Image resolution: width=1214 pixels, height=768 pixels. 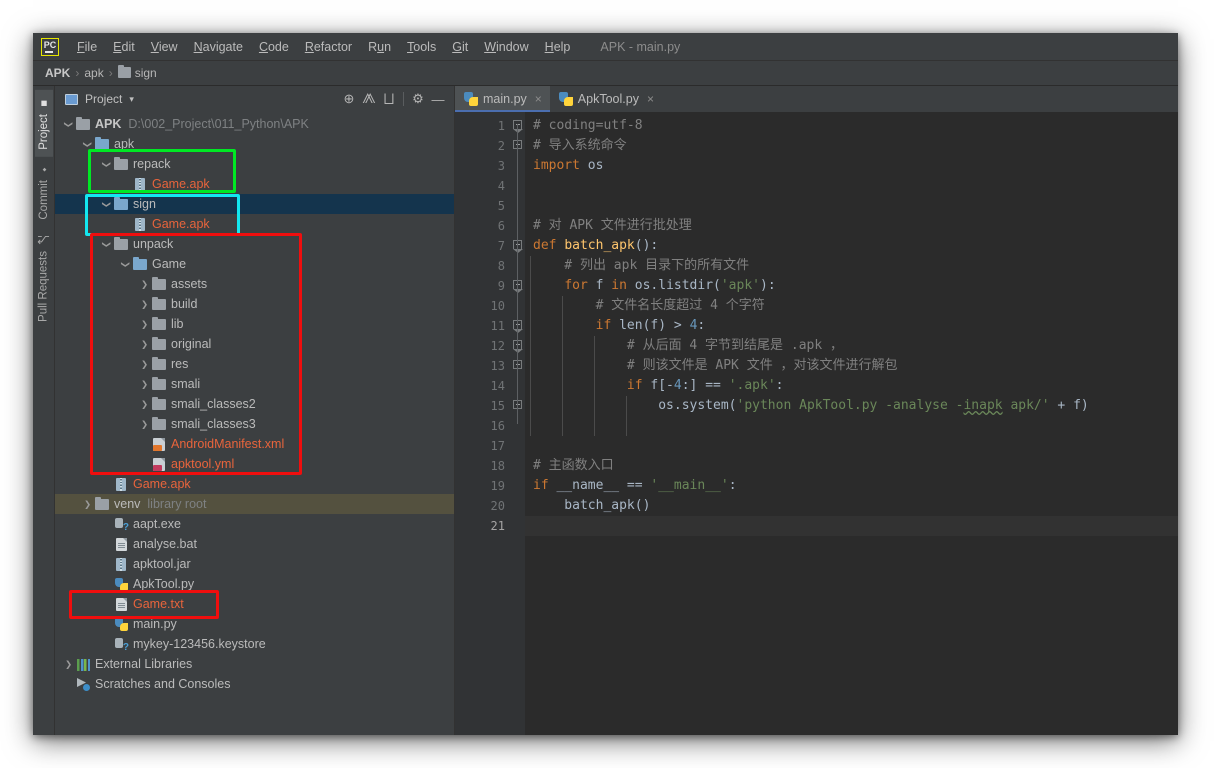 I want to click on code-line: if len(f) > 4:, so click(x=851, y=326).